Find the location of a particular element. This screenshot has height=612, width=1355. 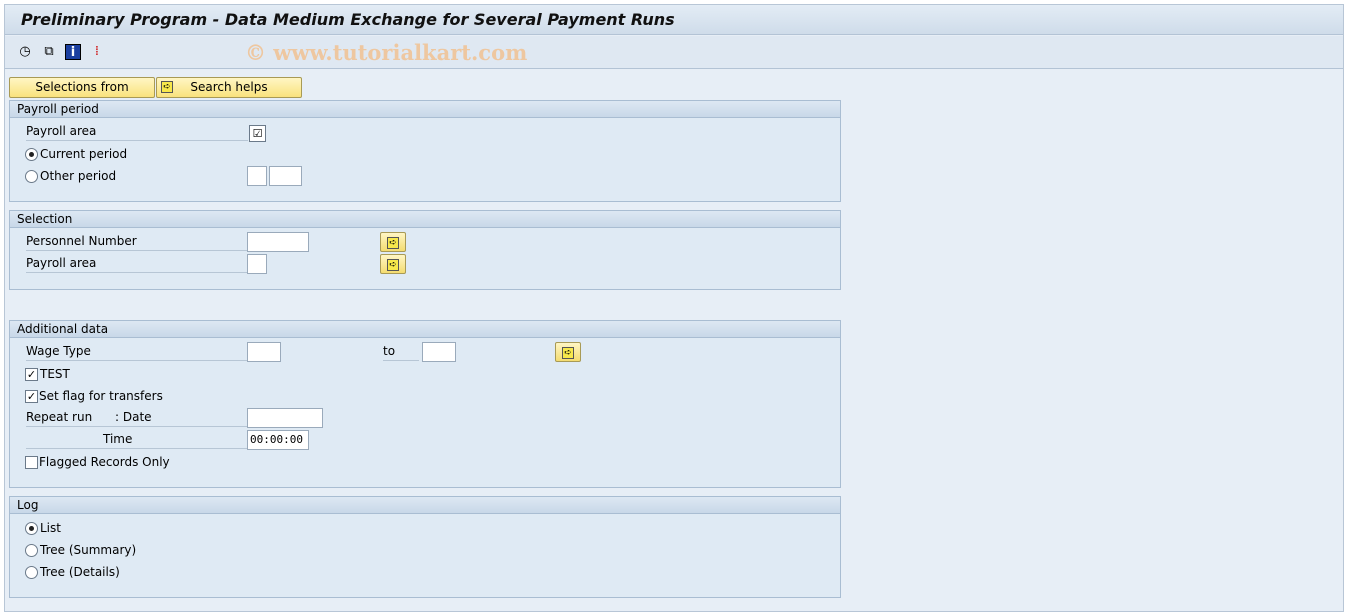

wage-type-to-input is located at coordinates (439, 352).